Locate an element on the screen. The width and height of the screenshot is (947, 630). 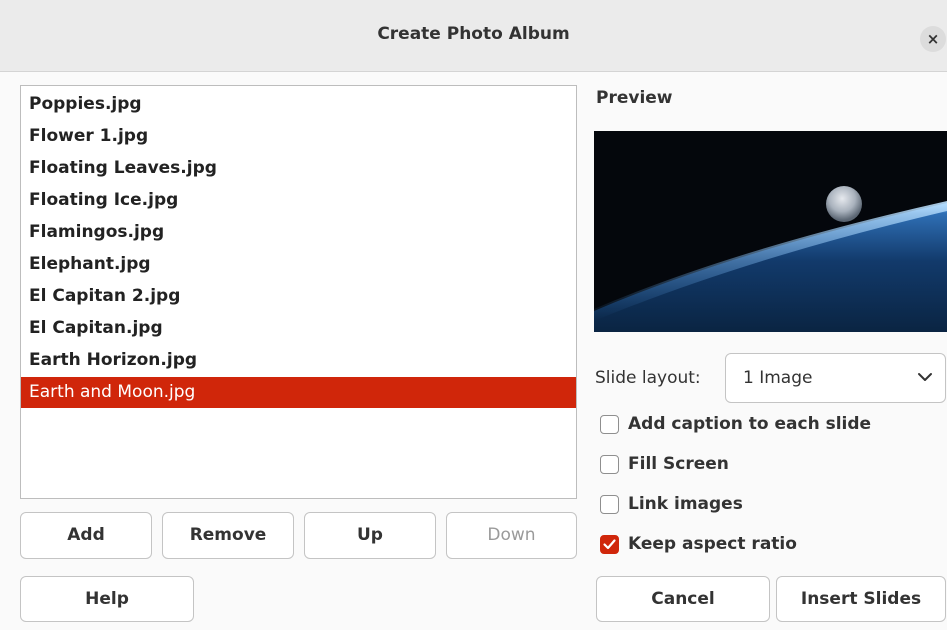
add-caption-checkbox is located at coordinates (609, 424).